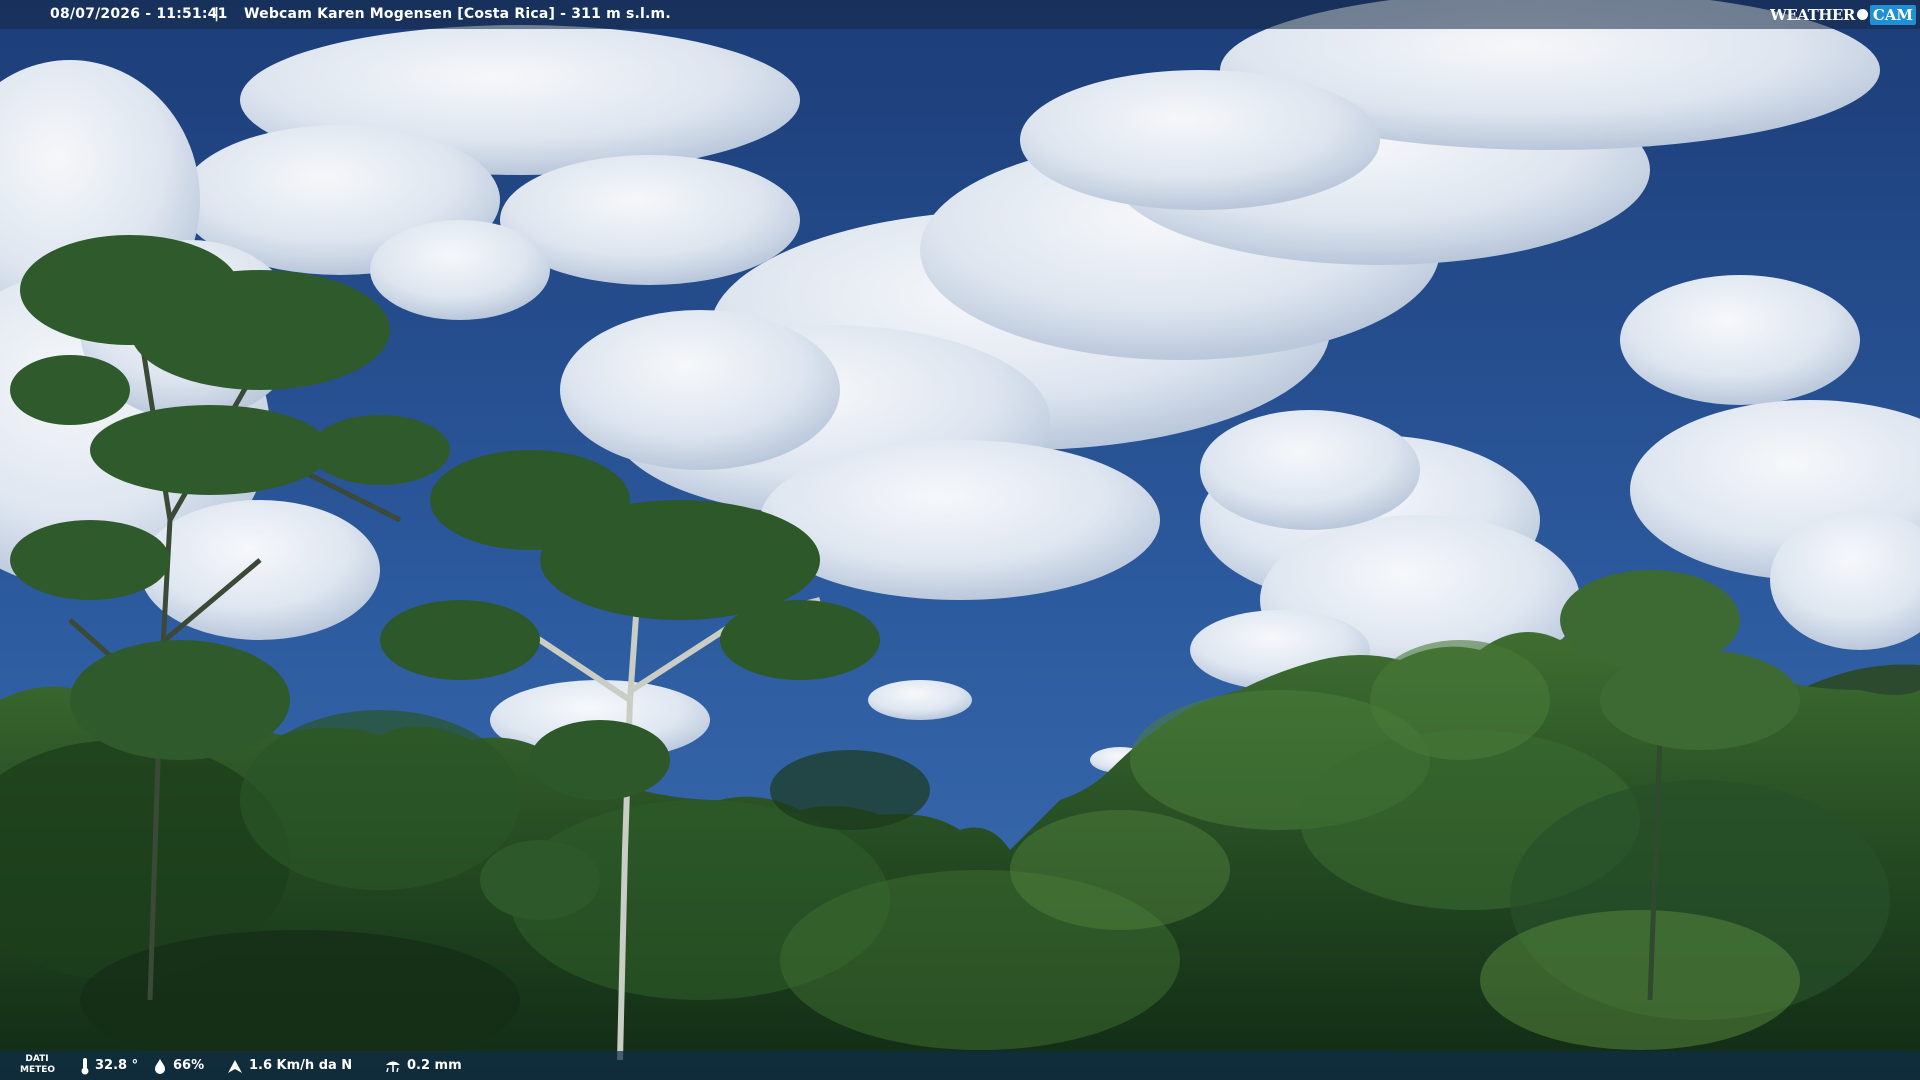  I want to click on humidity-value: 66%, so click(189, 1065).